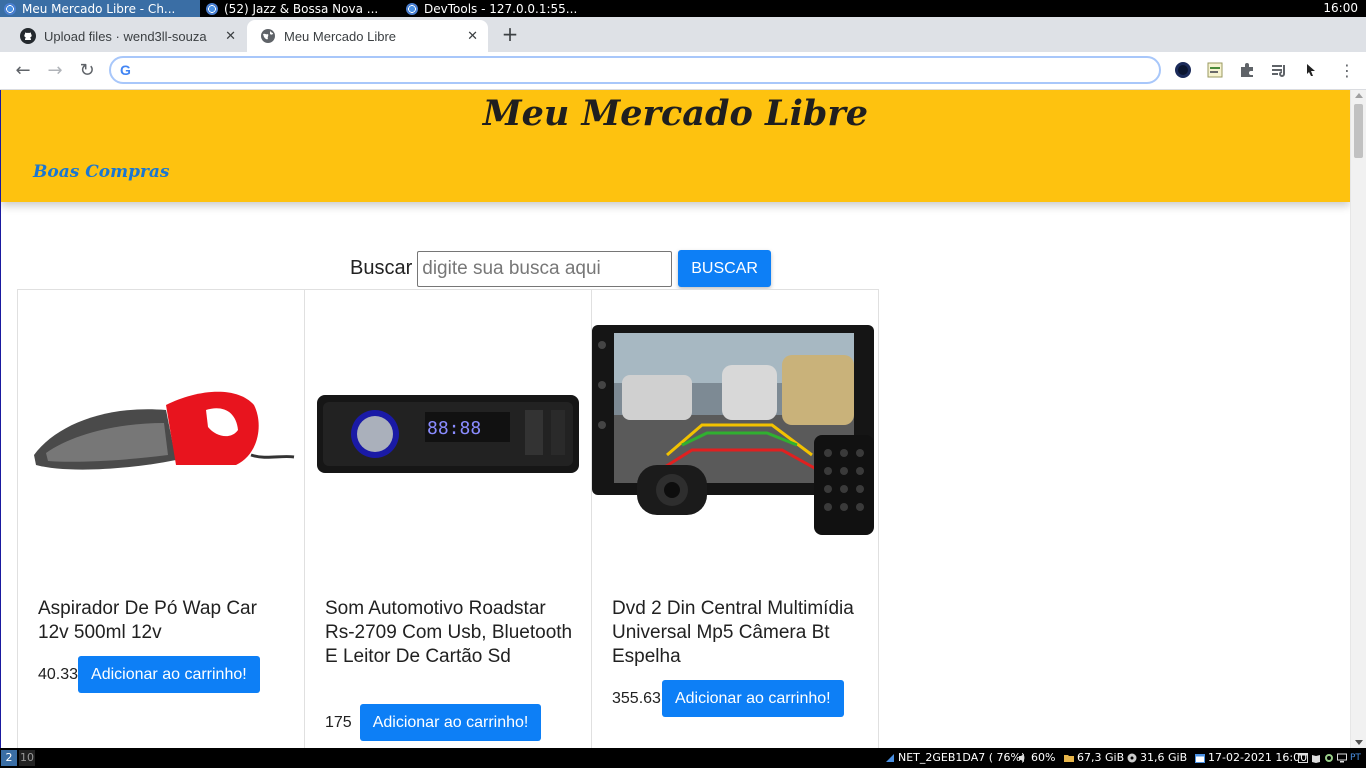 The image size is (1366, 768). I want to click on datetime-label: 17-02-2021 16:00, so click(1258, 757).